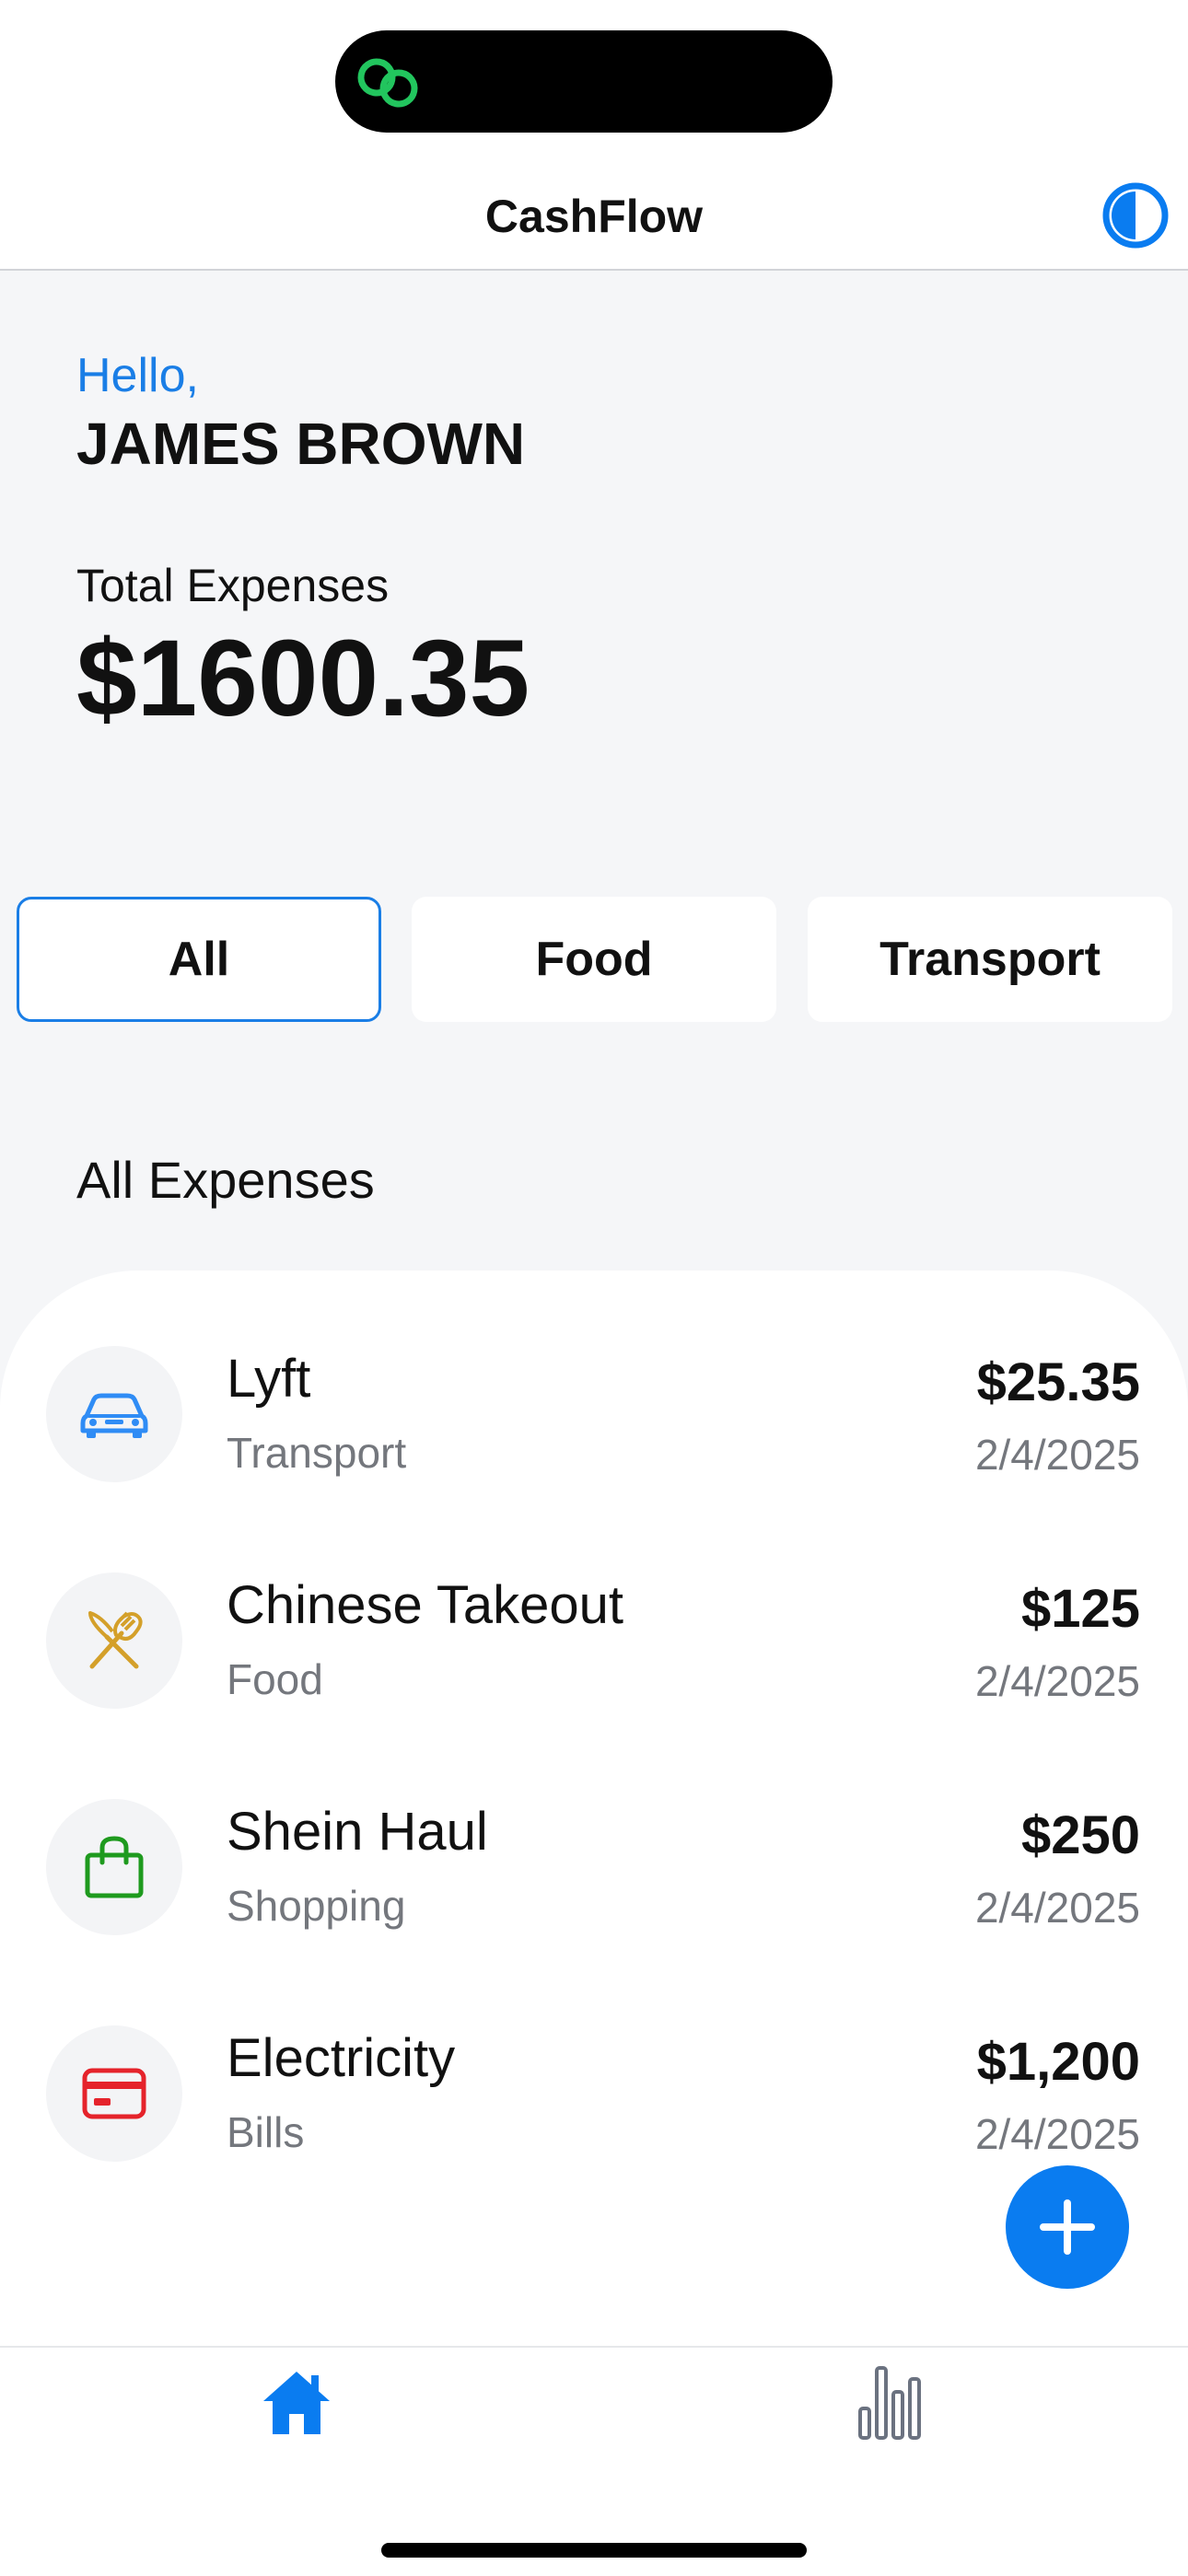  What do you see at coordinates (594, 135) in the screenshot?
I see `top-bar: CashFlow` at bounding box center [594, 135].